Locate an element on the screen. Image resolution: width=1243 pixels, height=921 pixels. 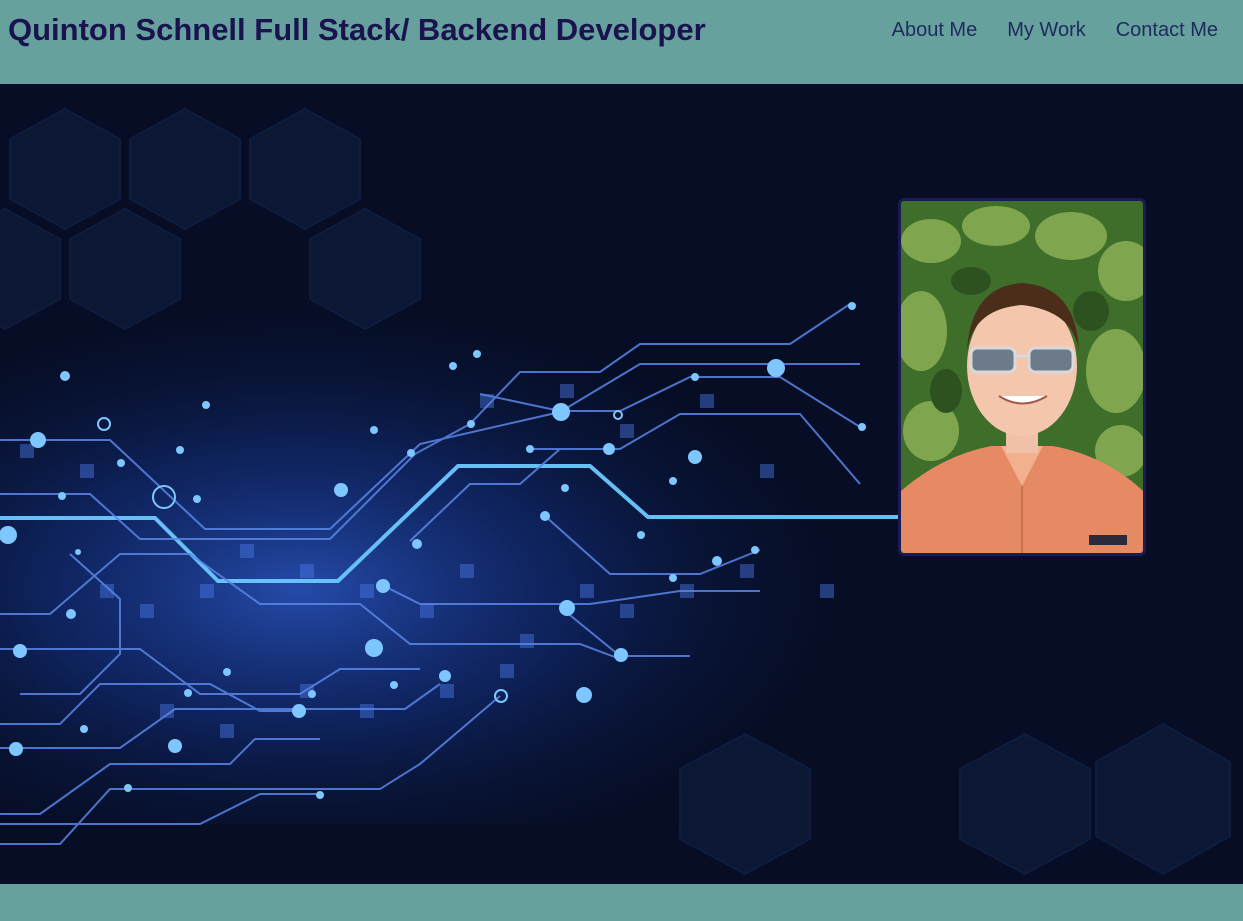
profile-photo is located at coordinates (1022, 377).